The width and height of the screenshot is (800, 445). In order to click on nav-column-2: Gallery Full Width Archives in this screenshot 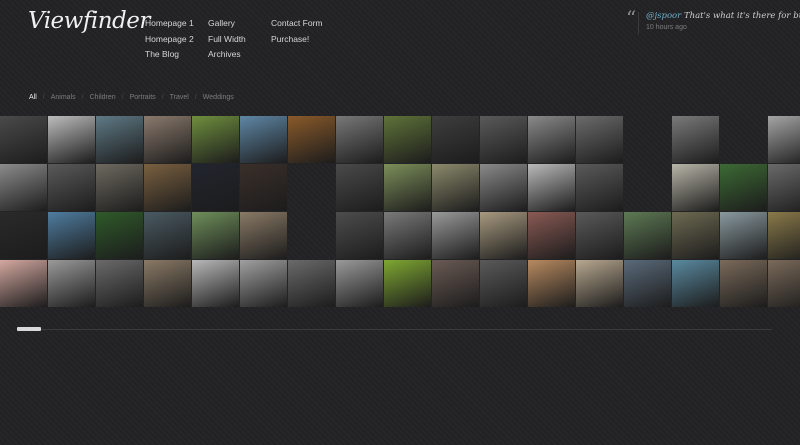, I will do `click(227, 39)`.